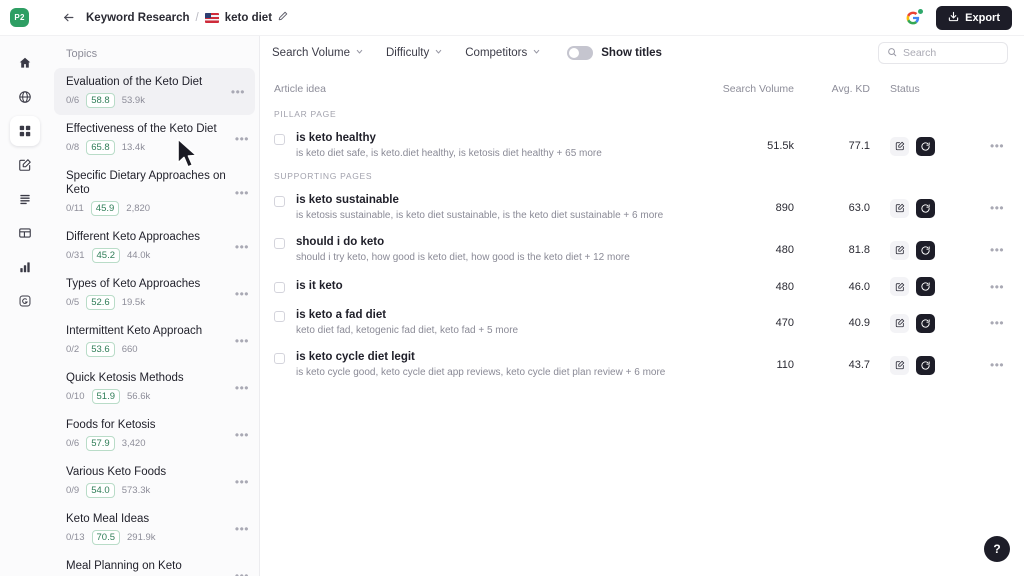 This screenshot has height=576, width=1024. What do you see at coordinates (638, 286) in the screenshot?
I see `table-row: is it keto 480 46.0 •••` at bounding box center [638, 286].